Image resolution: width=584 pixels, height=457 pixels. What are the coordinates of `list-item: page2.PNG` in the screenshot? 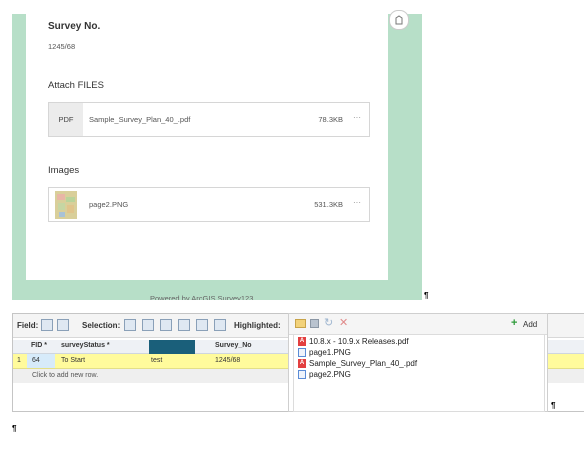 It's located at (324, 374).